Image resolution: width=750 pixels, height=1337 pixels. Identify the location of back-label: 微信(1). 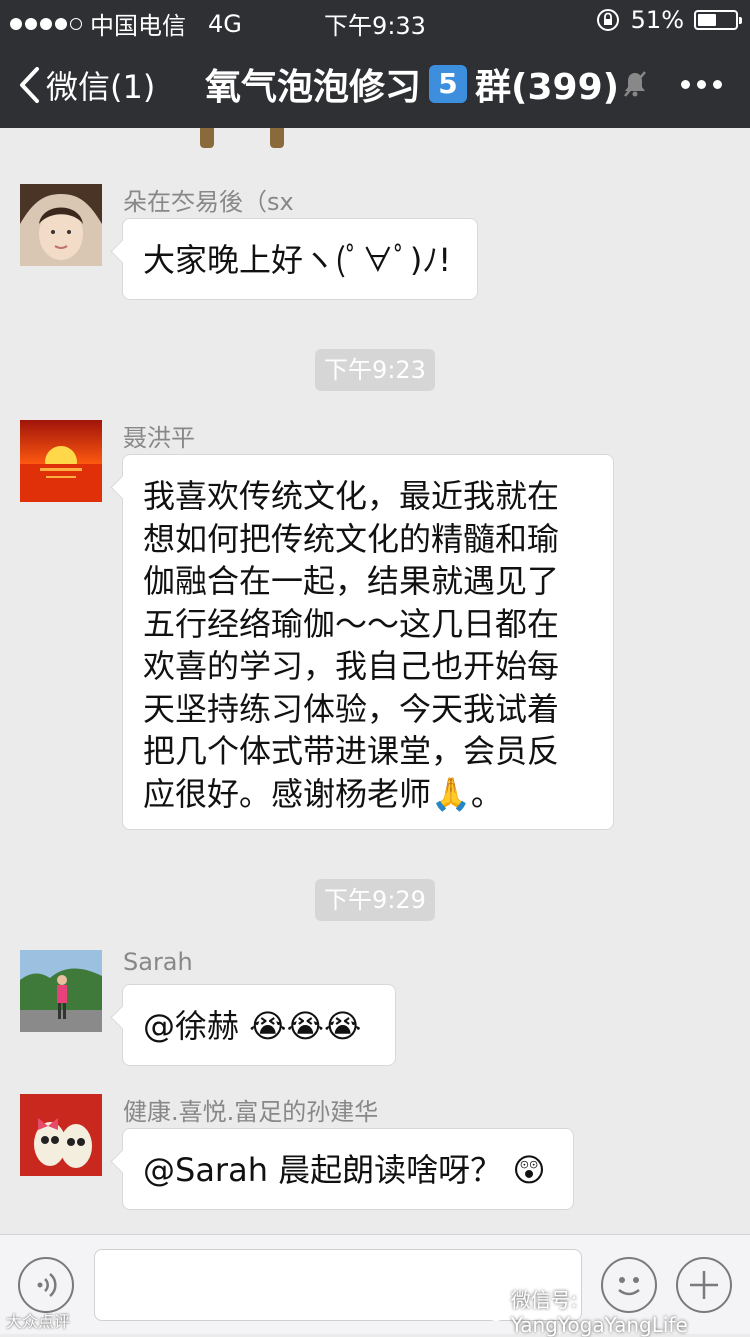
(101, 87).